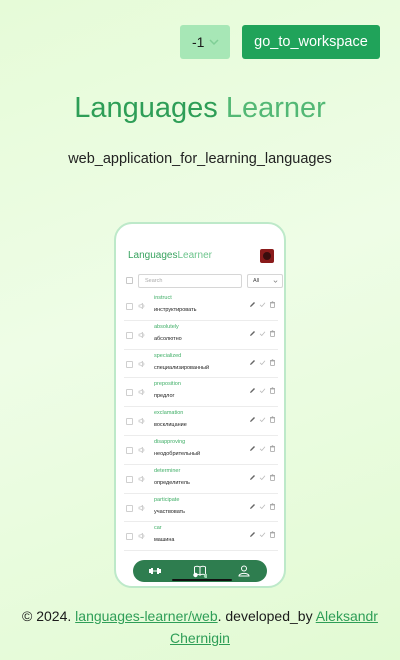 The image size is (400, 660). Describe the element at coordinates (265, 281) in the screenshot. I see `filter-select: All` at that location.